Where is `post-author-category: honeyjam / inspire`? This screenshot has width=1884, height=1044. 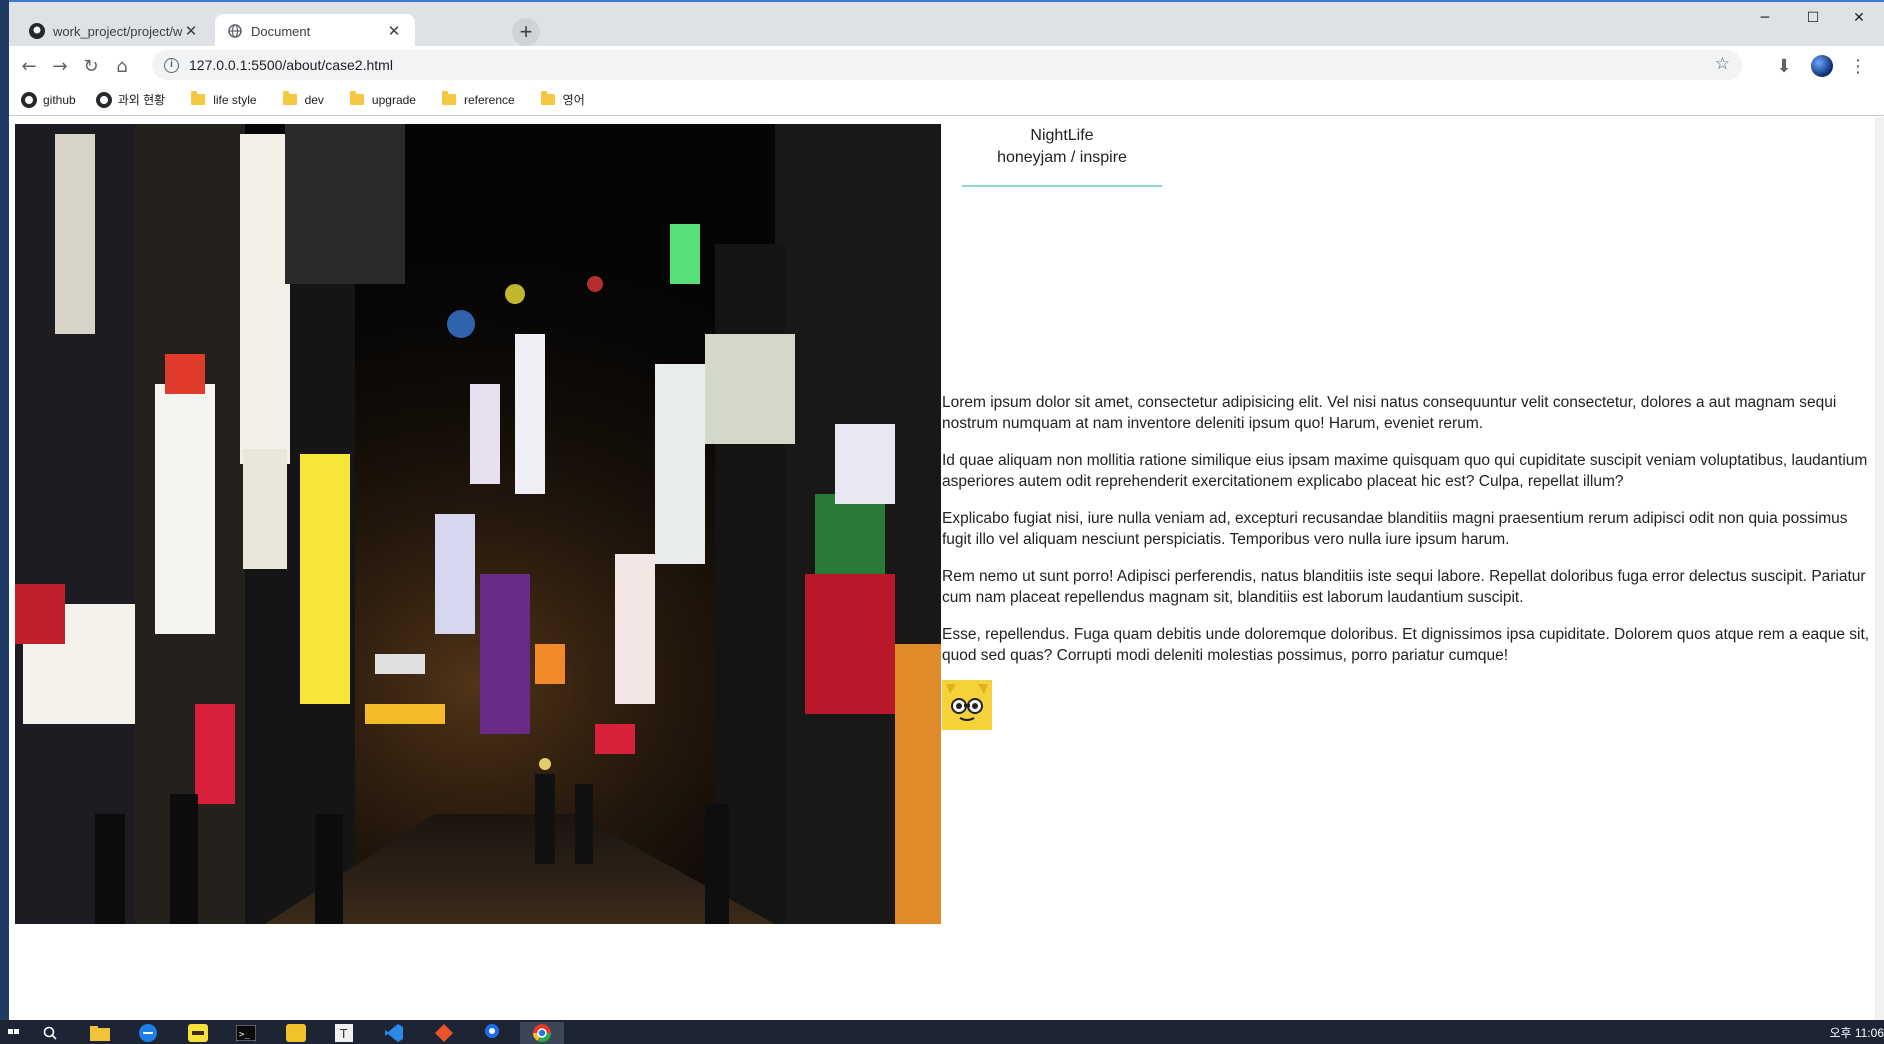 post-author-category: honeyjam / inspire is located at coordinates (1062, 157).